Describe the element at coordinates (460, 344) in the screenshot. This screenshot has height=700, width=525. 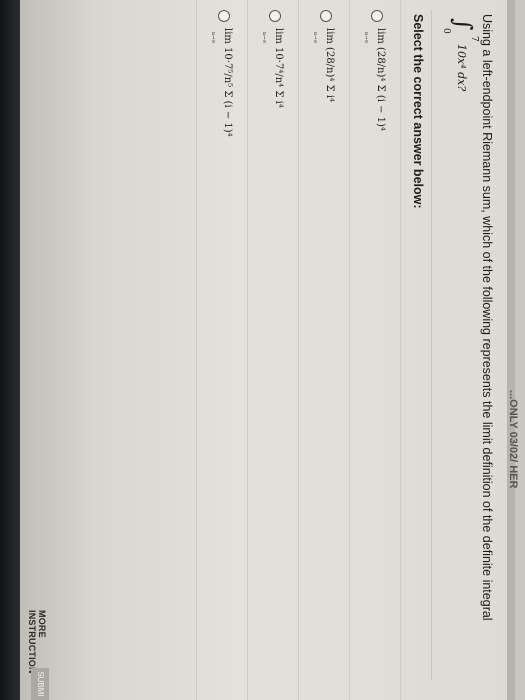
I see `integral-expression: ∫ 7 0 10x⁴ dx?` at that location.